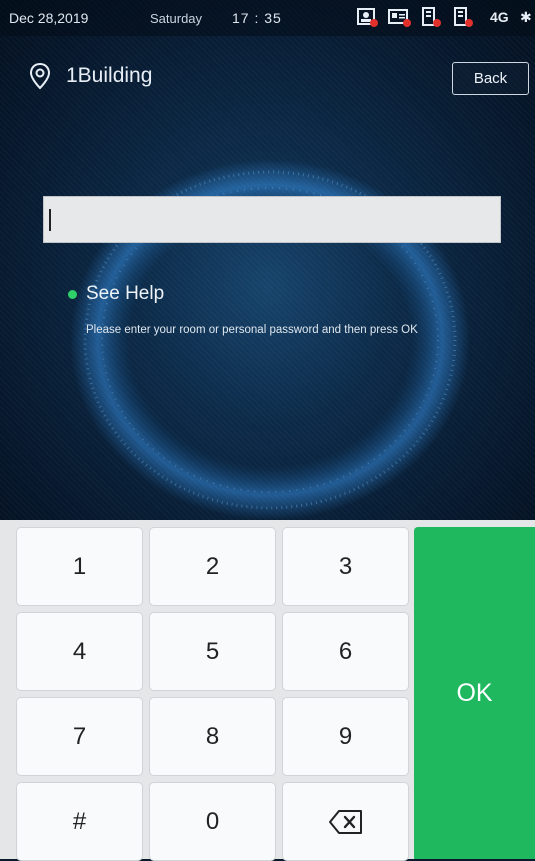 This screenshot has width=535, height=861. What do you see at coordinates (526, 17) in the screenshot?
I see `bluetooth-icon: ✱` at bounding box center [526, 17].